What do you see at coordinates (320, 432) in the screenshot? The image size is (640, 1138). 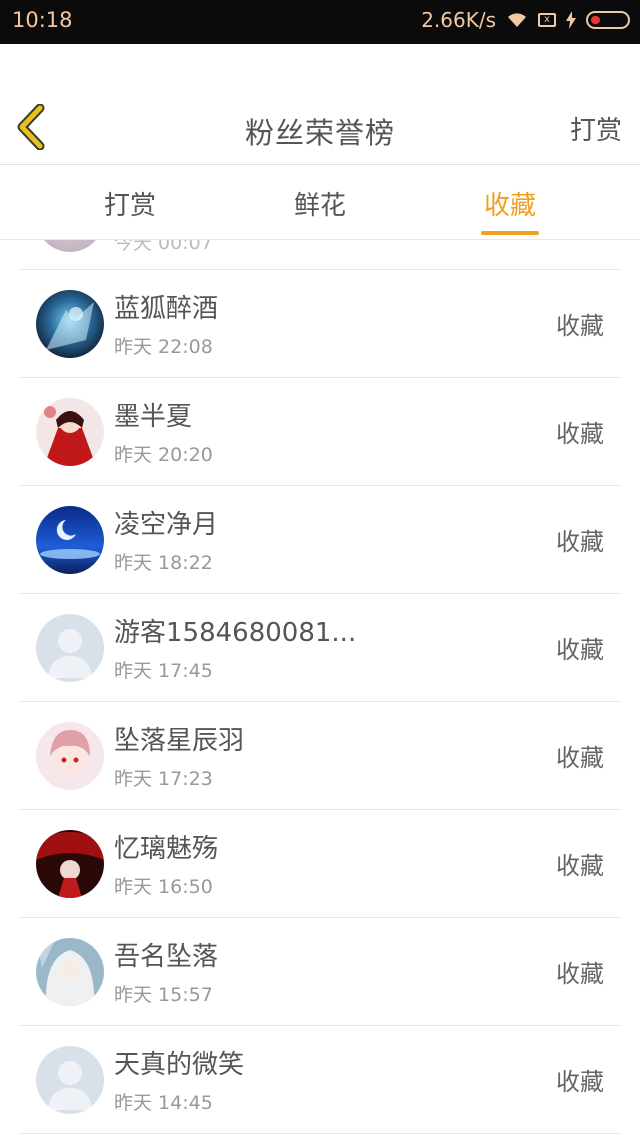 I see `list-item: 墨半夏 昨天 20:20 收藏` at bounding box center [320, 432].